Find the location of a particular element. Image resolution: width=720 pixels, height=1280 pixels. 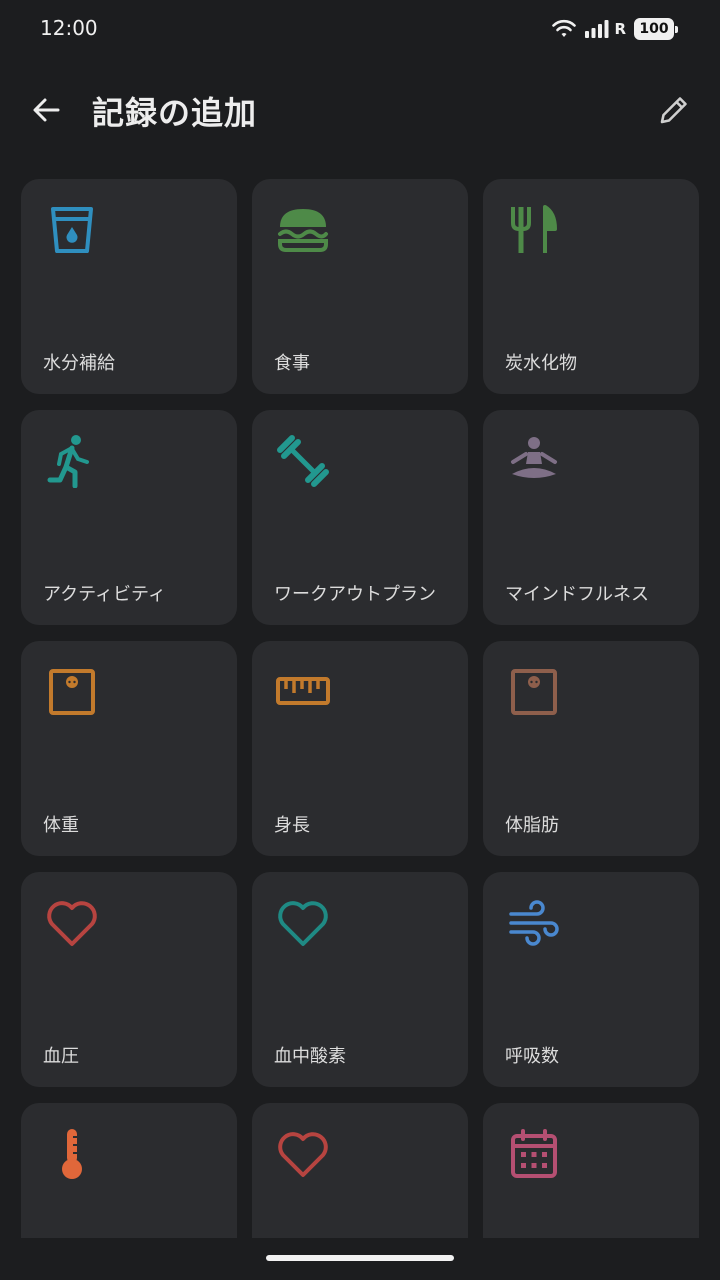

card-mindfulness: マインドフルネス is located at coordinates (591, 517).